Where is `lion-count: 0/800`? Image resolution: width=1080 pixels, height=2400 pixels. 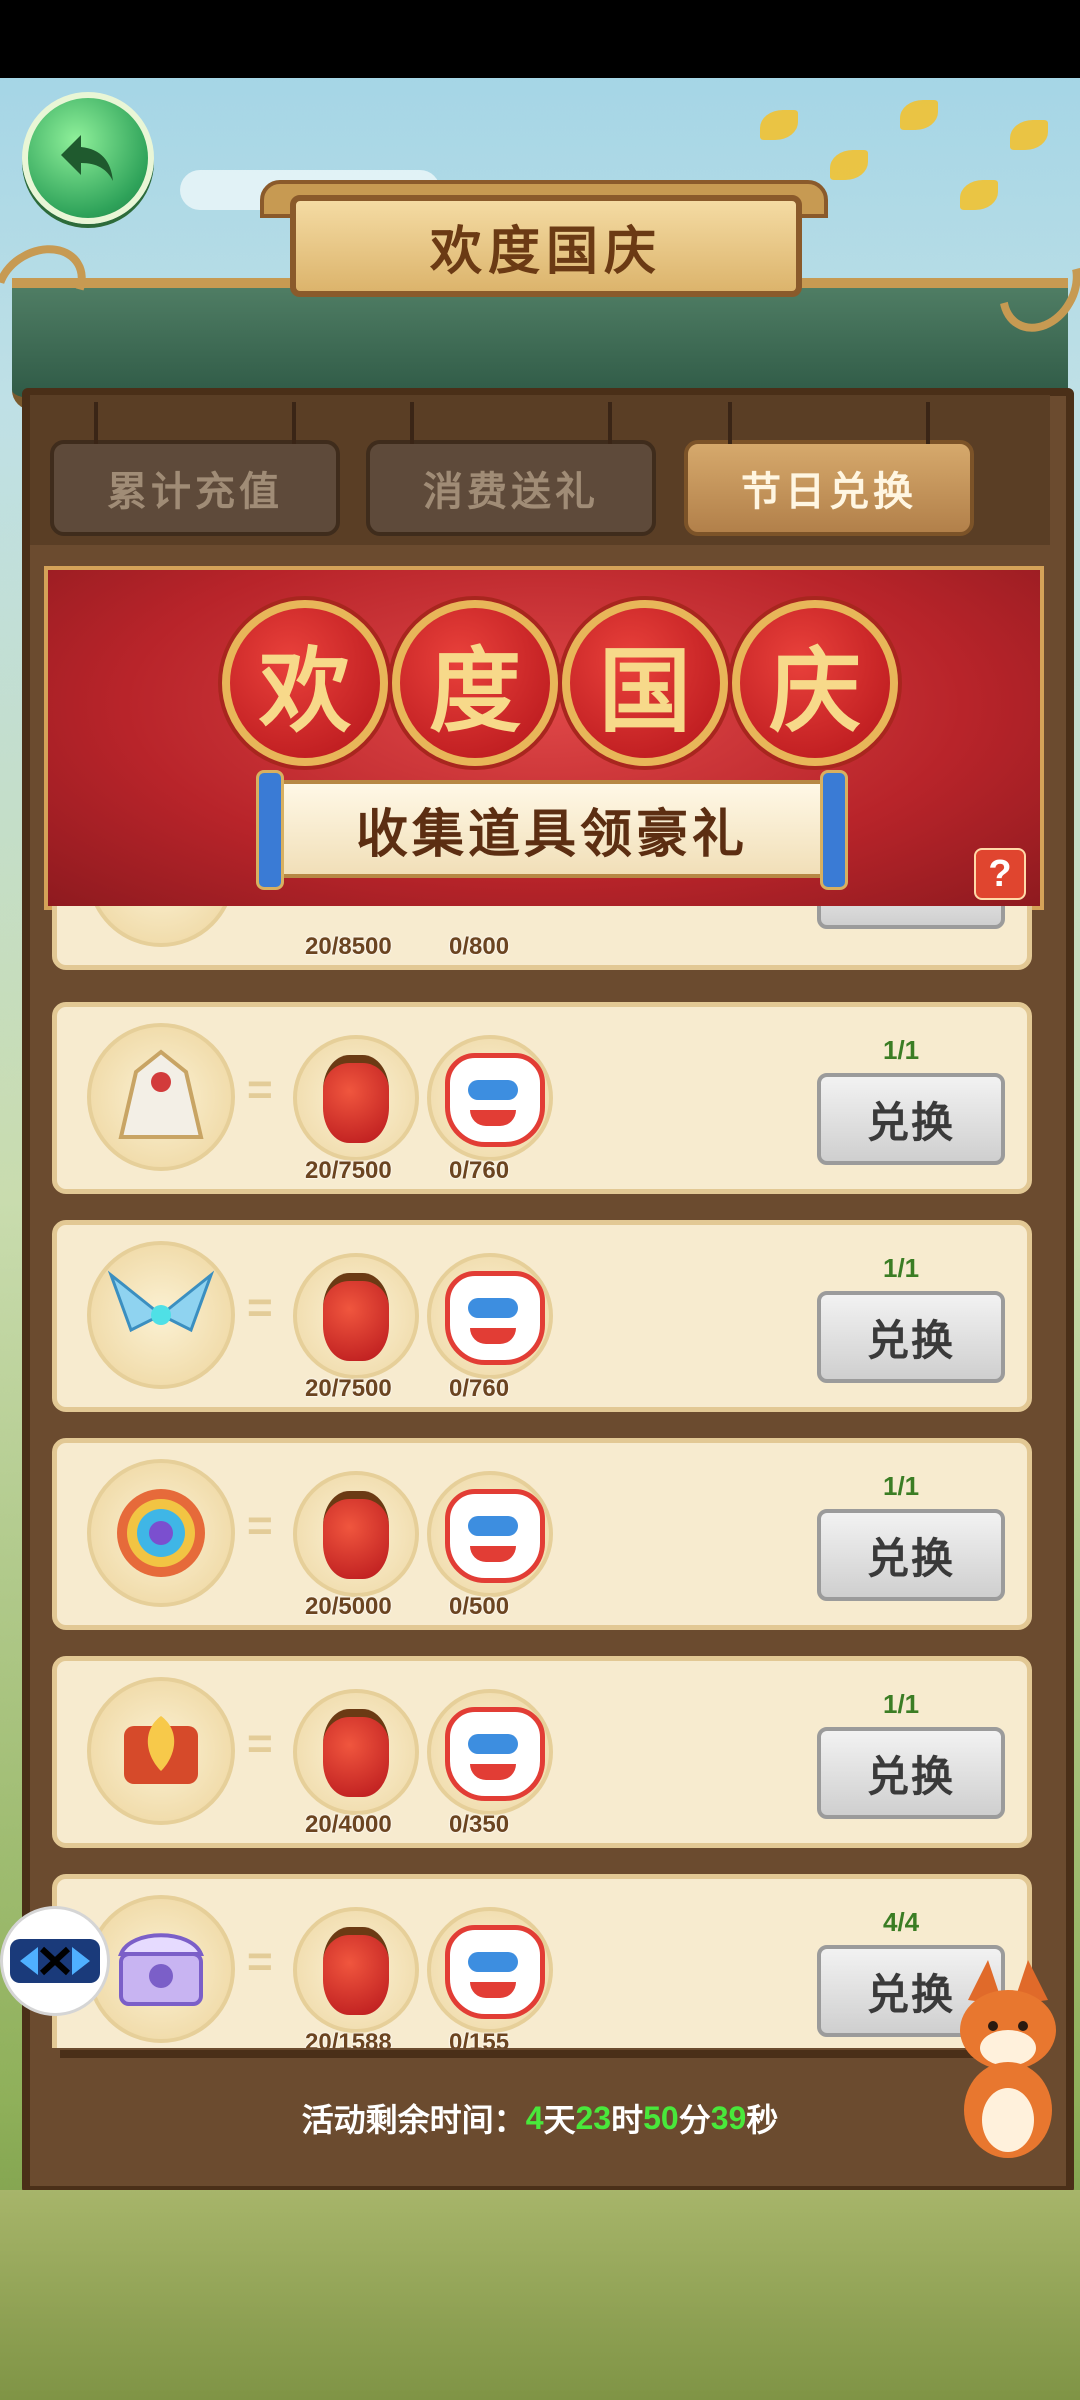
lion-count: 0/800 is located at coordinates (479, 946).